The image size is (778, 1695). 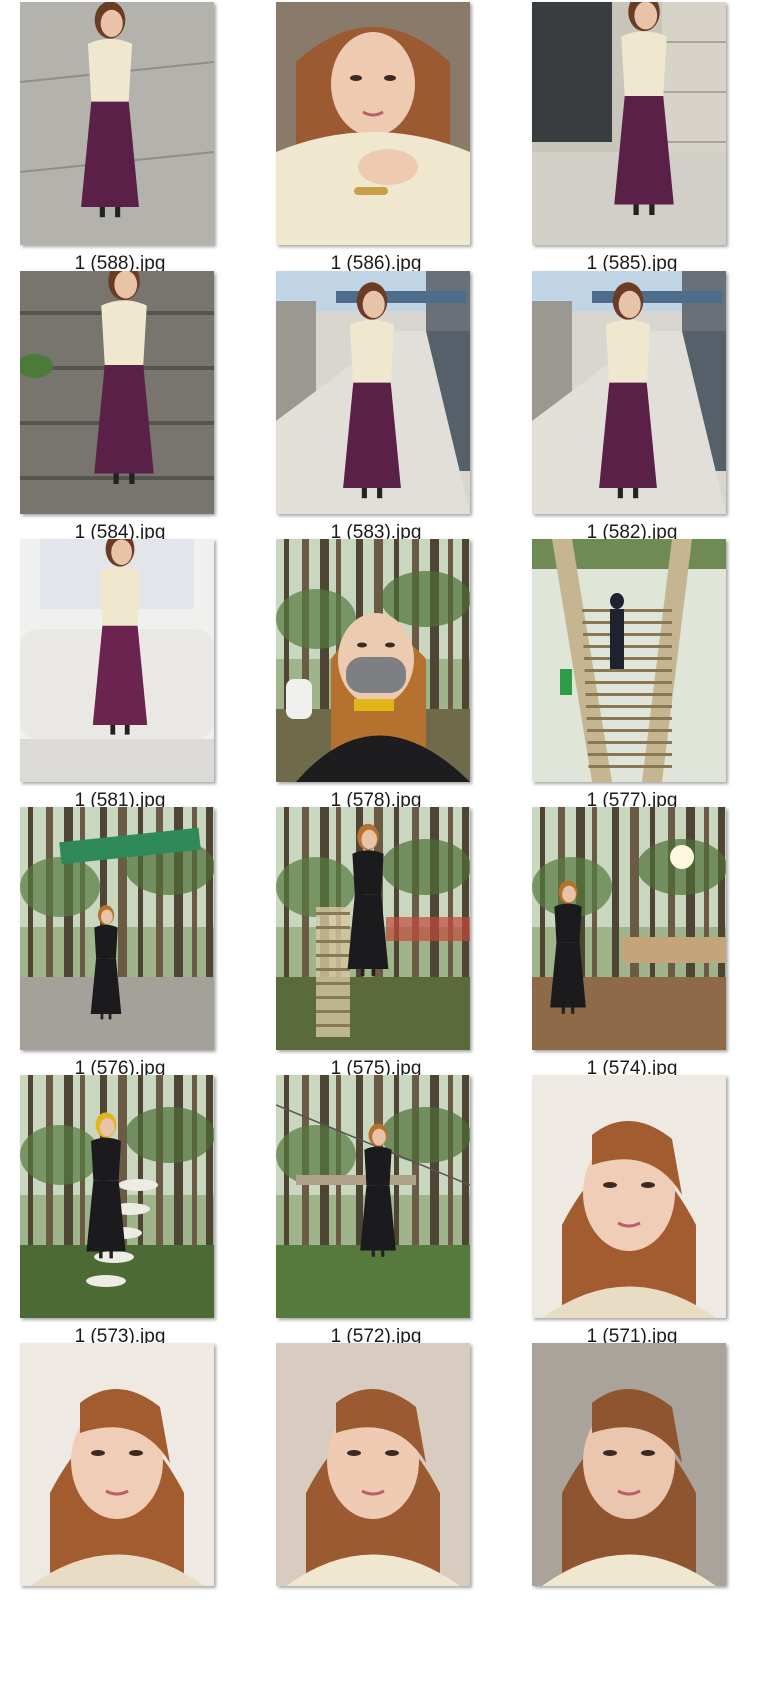 I want to click on file-item: 1 (585).jpg, so click(x=632, y=137).